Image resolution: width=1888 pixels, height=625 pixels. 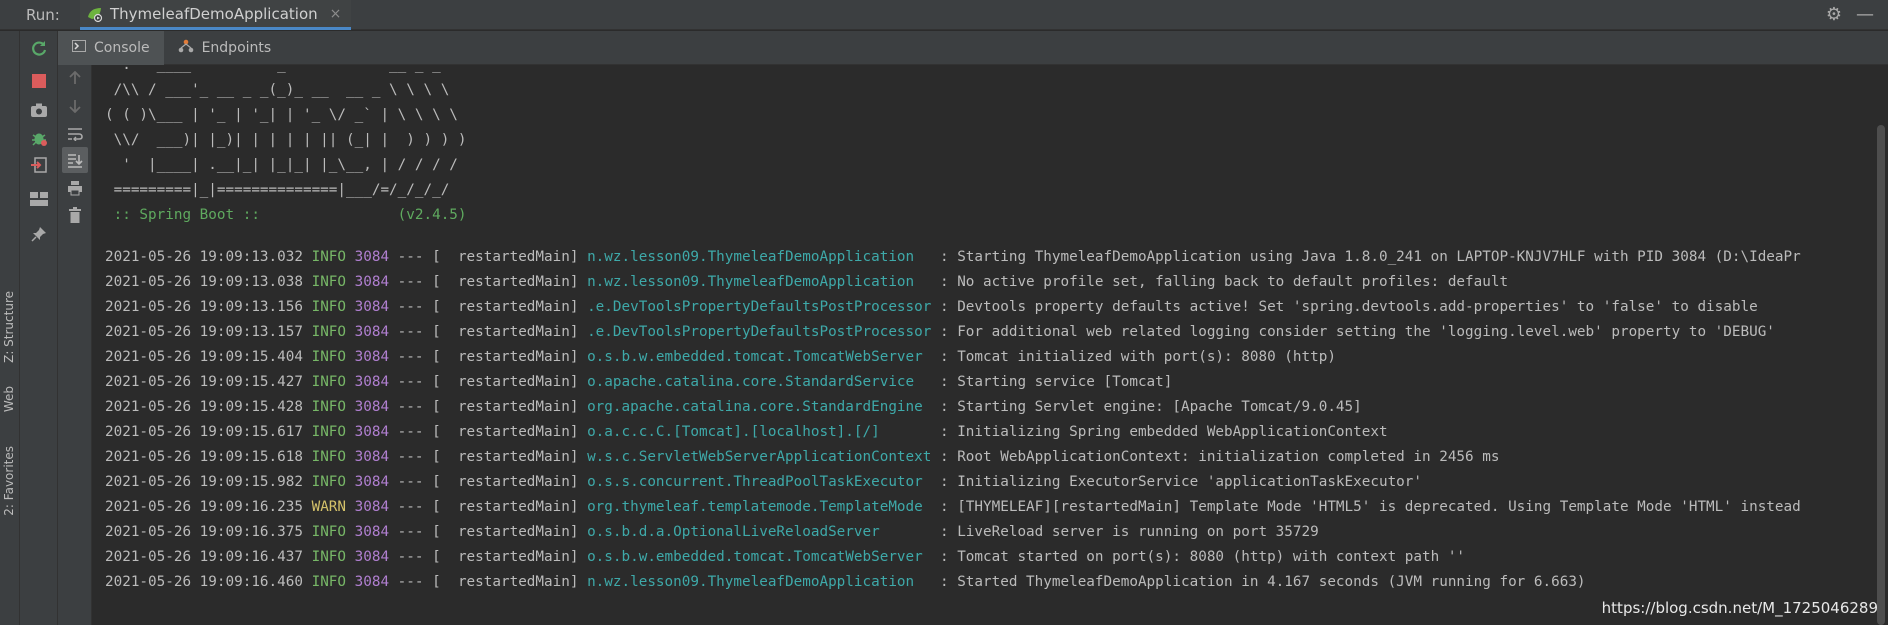 What do you see at coordinates (759, 457) in the screenshot?
I see `log-logger: w.s.c.ServletWebServerApplicationContext` at bounding box center [759, 457].